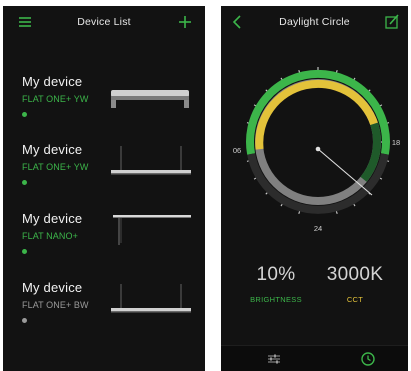  Describe the element at coordinates (104, 22) in the screenshot. I see `device-list-header: Device List` at that location.